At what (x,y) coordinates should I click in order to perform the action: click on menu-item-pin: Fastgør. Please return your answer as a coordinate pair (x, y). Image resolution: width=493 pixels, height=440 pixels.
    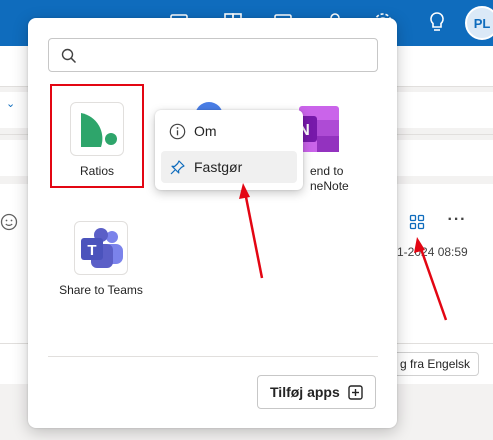
    Looking at the image, I should click on (229, 167).